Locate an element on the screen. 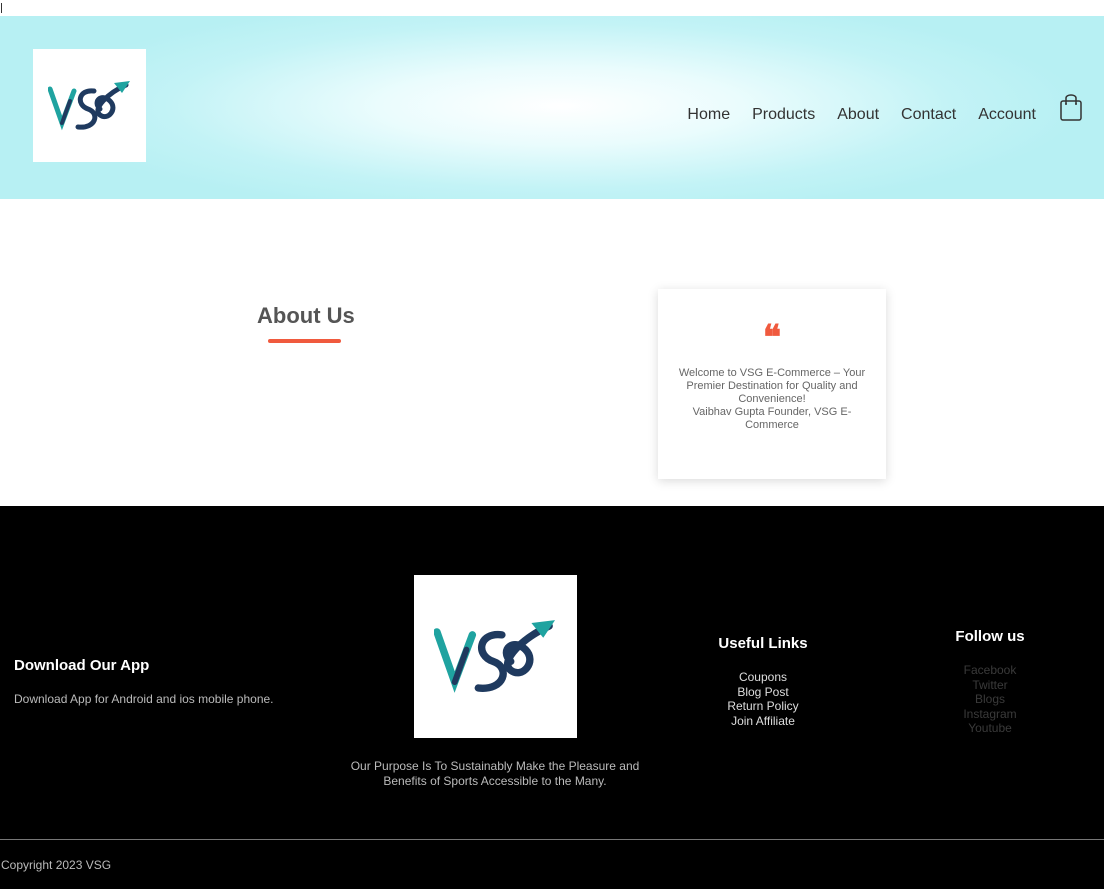 The width and height of the screenshot is (1104, 889). link-twitter: Twitter is located at coordinates (990, 685).